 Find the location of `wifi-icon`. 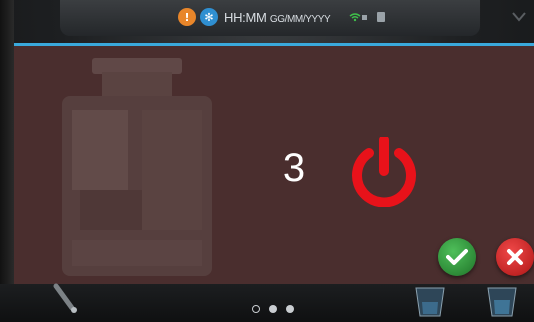

wifi-icon is located at coordinates (358, 17).